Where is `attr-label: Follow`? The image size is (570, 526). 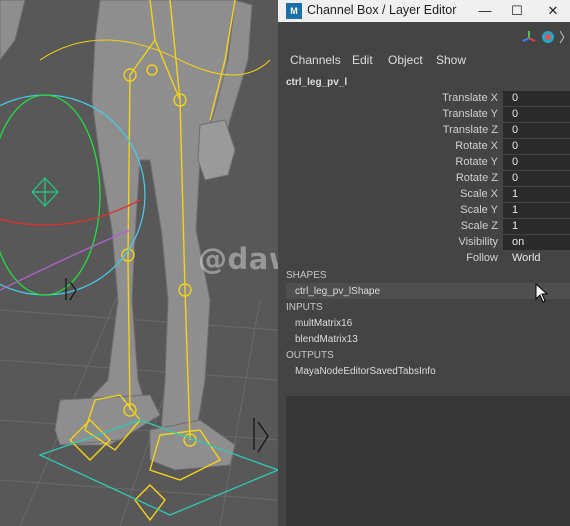
attr-label: Follow is located at coordinates (482, 258).